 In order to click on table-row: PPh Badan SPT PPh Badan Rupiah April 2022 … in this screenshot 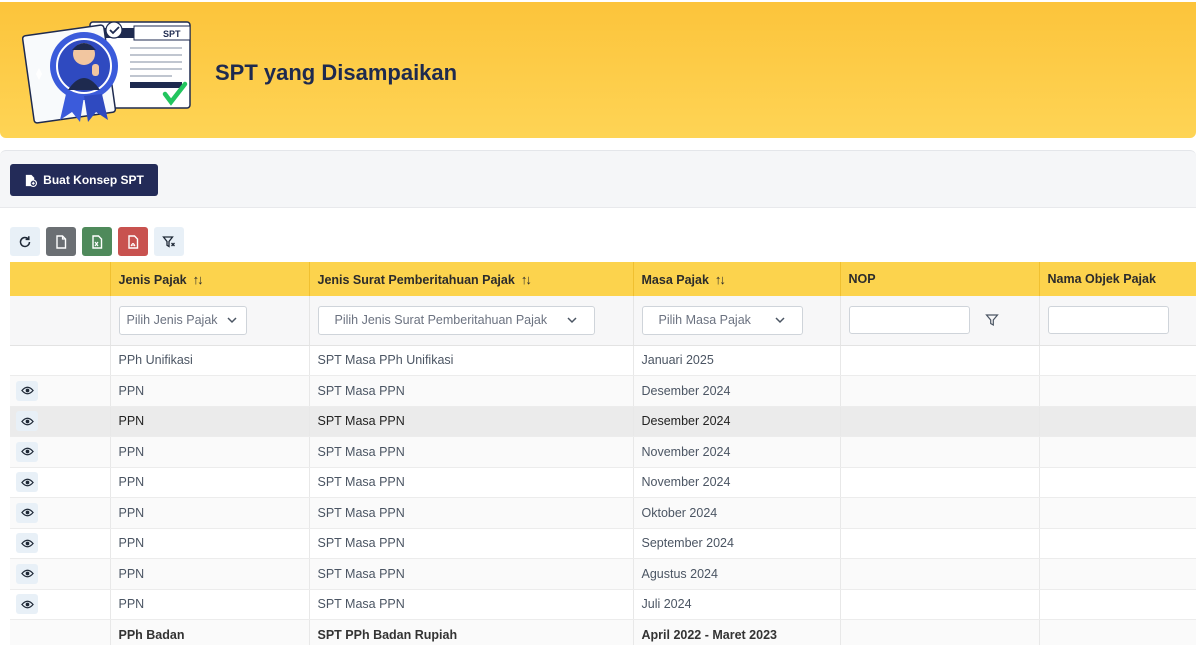, I will do `click(603, 632)`.